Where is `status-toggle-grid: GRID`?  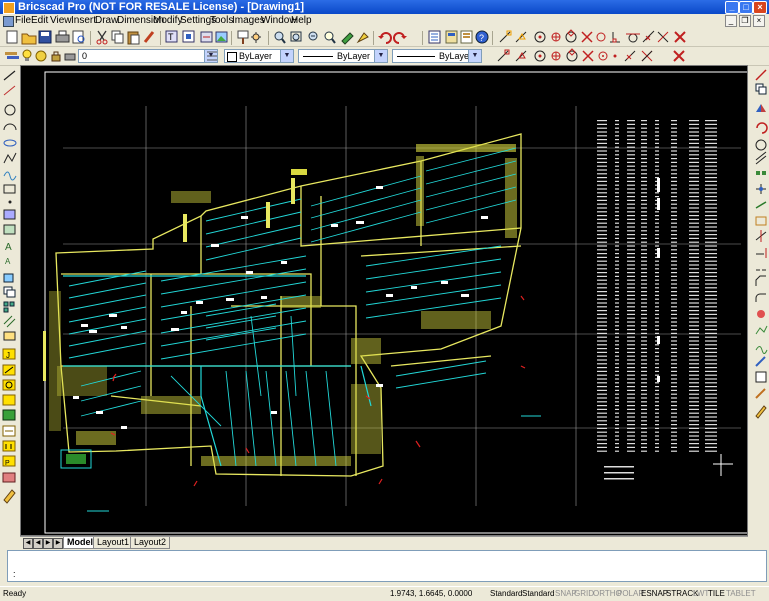
status-toggle-grid: GRID is located at coordinates (584, 594).